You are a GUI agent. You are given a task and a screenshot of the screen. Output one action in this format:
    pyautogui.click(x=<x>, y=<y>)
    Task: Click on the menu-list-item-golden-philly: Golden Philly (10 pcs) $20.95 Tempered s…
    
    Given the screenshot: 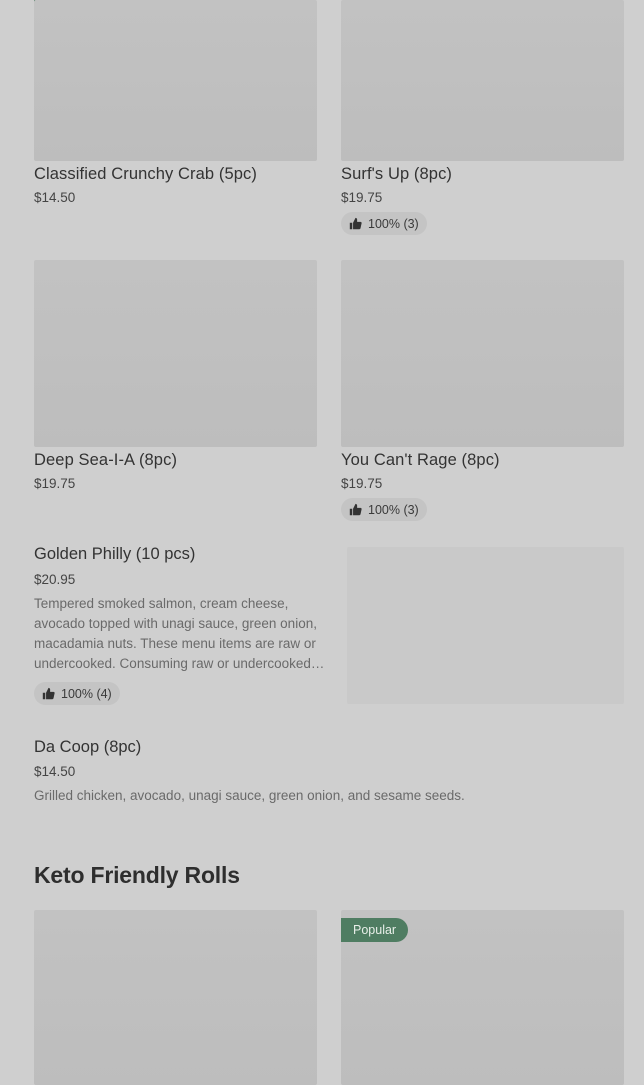 What is the action you would take?
    pyautogui.click(x=329, y=627)
    